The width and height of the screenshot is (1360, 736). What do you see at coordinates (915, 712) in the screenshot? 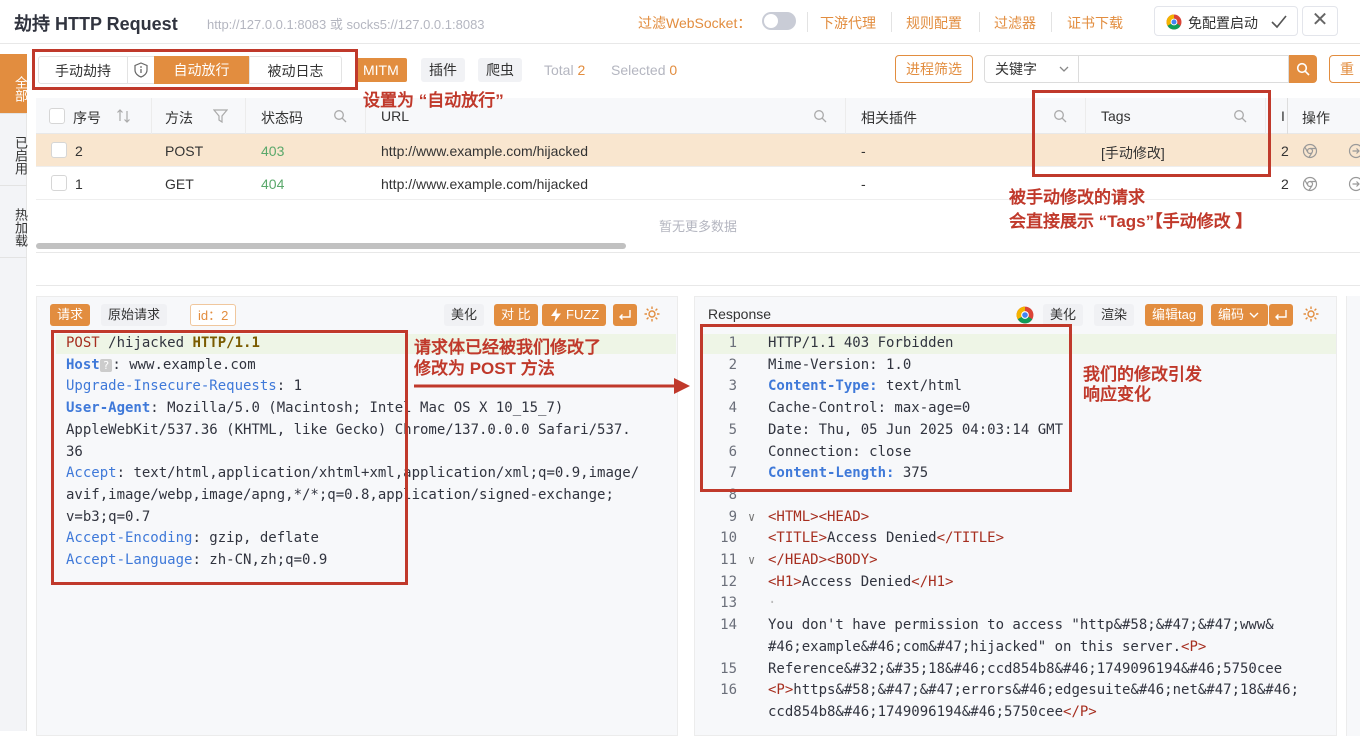
I see `code-text: ccd854b8&#46;1749096194&#46;5750cee` at bounding box center [915, 712].